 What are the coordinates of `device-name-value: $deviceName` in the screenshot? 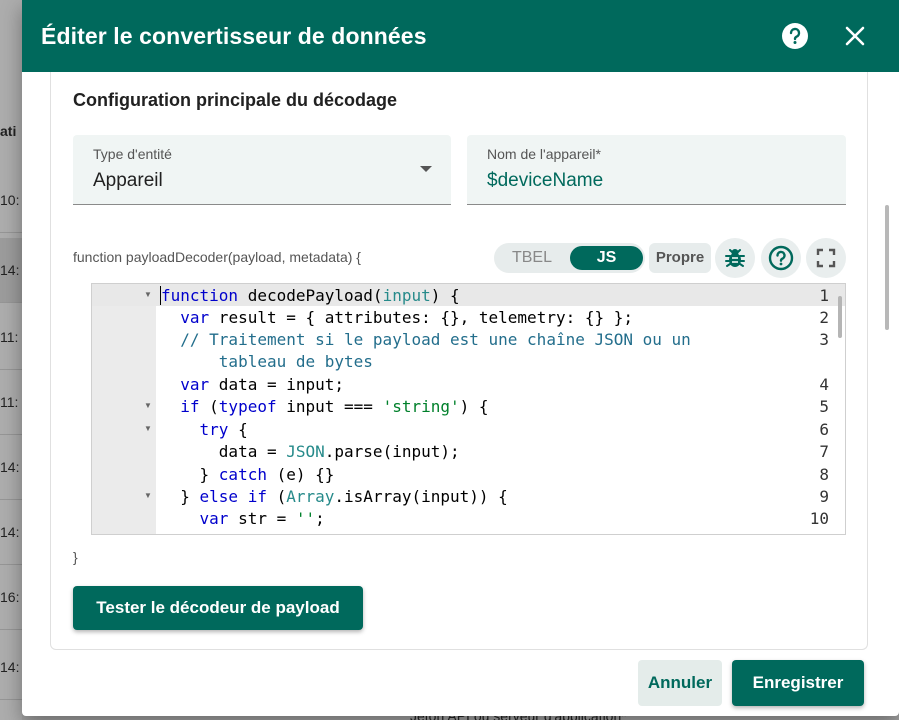 It's located at (545, 181).